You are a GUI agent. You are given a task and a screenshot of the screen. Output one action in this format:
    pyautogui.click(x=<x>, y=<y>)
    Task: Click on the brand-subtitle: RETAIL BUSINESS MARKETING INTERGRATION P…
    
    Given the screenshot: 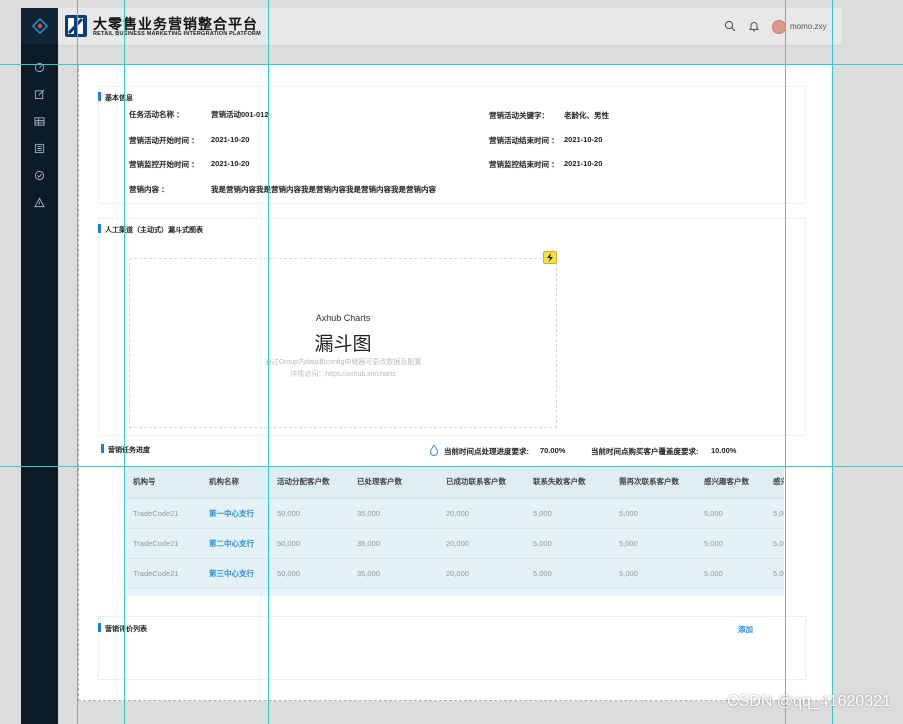 What is the action you would take?
    pyautogui.click(x=177, y=34)
    